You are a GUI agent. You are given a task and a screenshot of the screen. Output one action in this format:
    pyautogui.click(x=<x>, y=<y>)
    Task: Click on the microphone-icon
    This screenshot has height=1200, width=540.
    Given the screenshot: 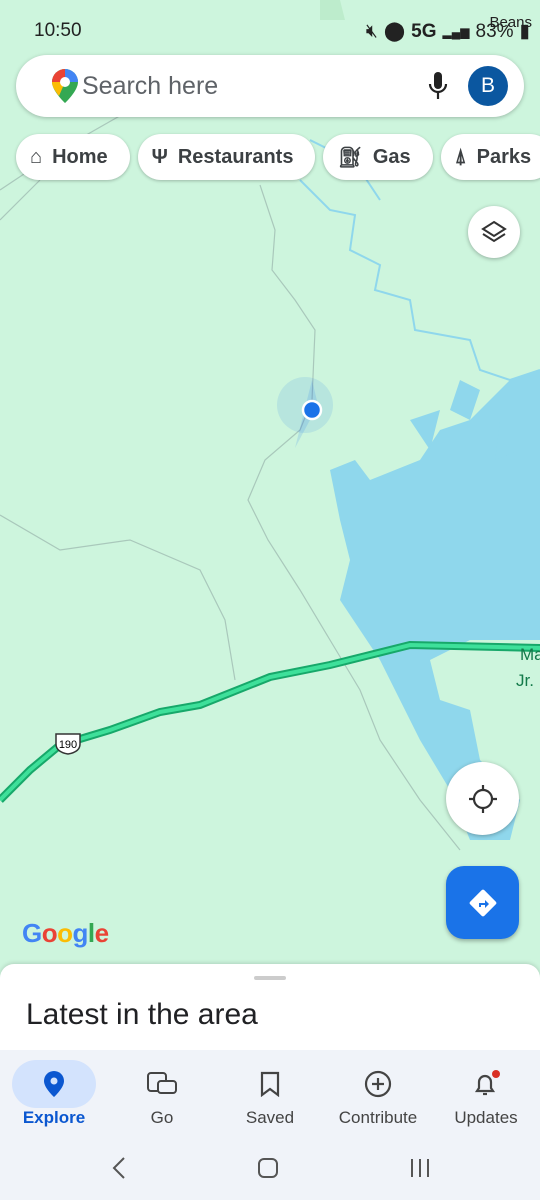 What is the action you would take?
    pyautogui.click(x=438, y=86)
    